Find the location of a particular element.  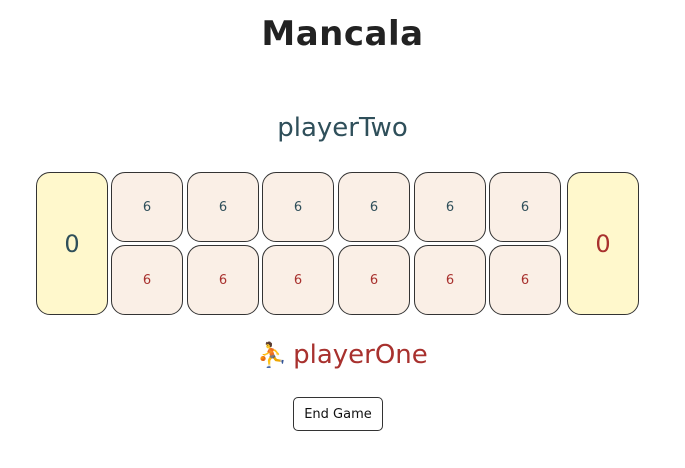

game-title: Mancala is located at coordinates (342, 34).